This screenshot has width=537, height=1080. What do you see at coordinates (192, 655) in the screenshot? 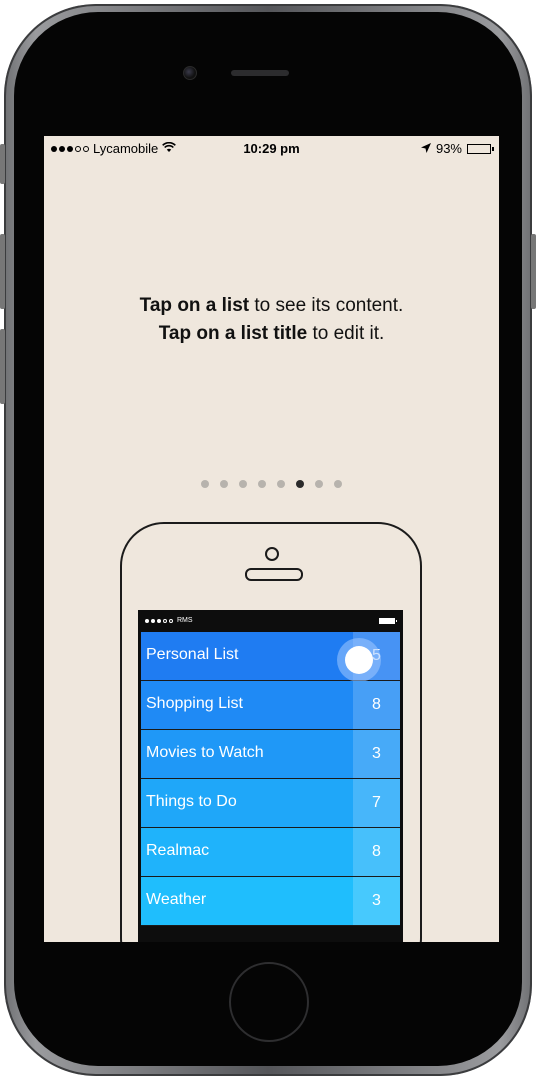
I see `list-title: Personal List` at bounding box center [192, 655].